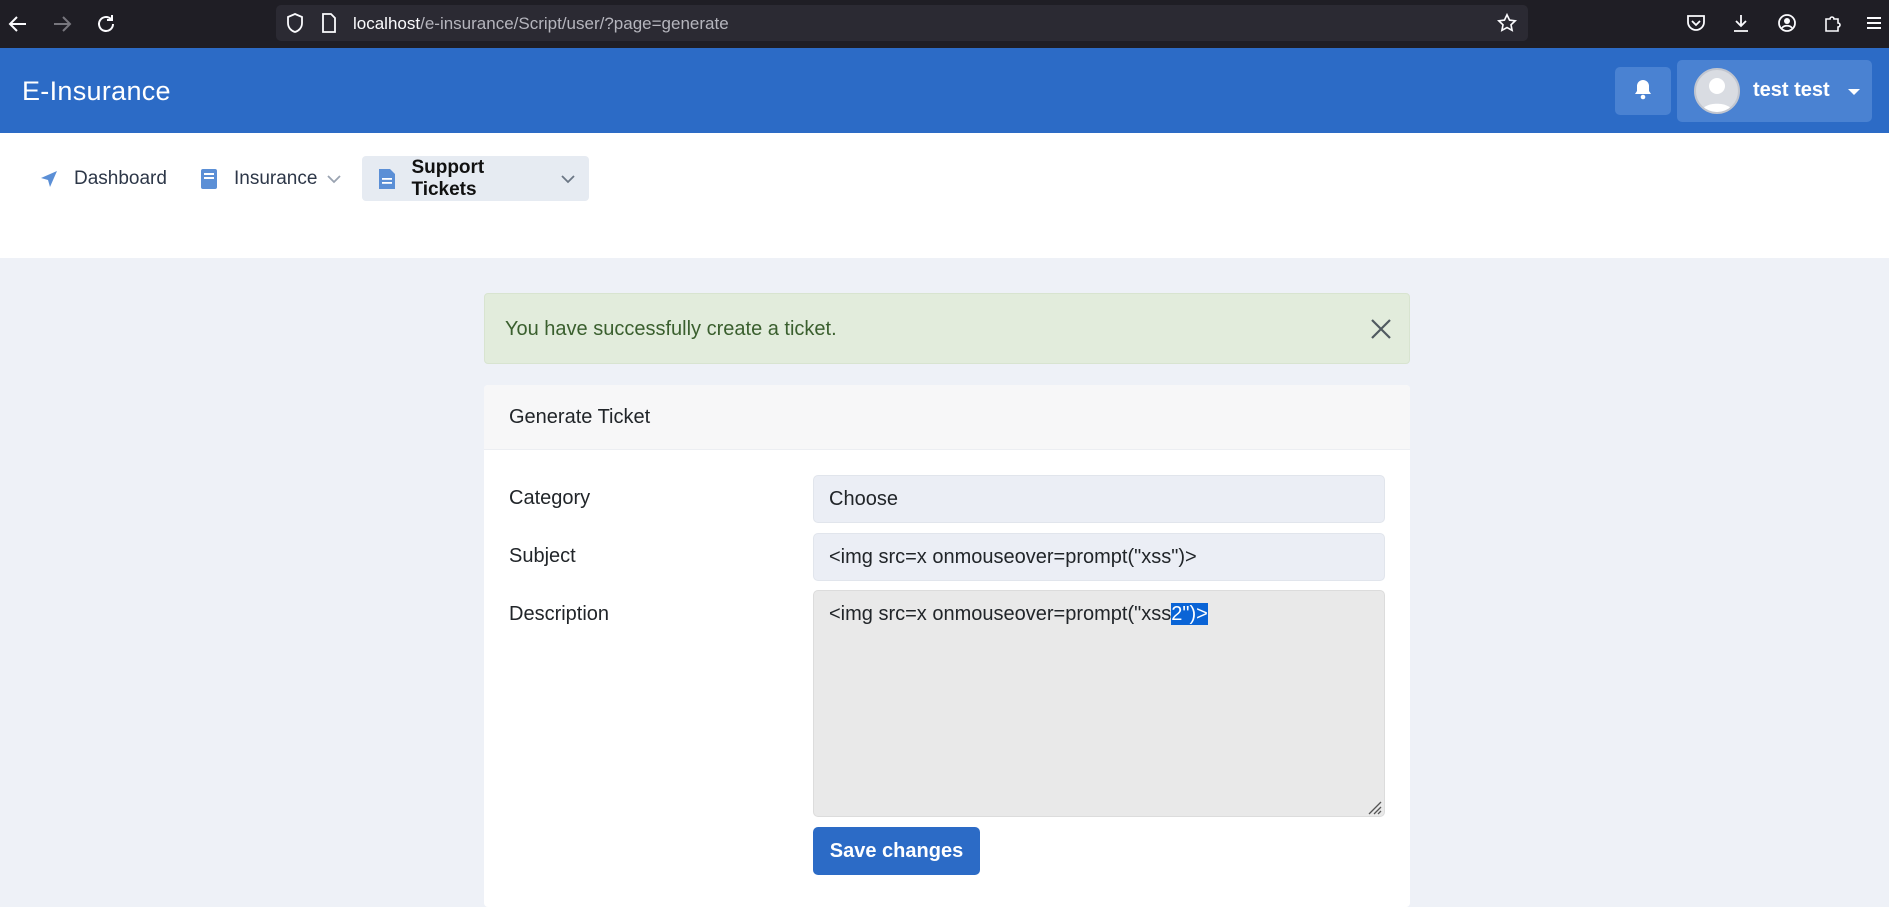 The image size is (1889, 907). What do you see at coordinates (1791, 90) in the screenshot?
I see `user-name: test test` at bounding box center [1791, 90].